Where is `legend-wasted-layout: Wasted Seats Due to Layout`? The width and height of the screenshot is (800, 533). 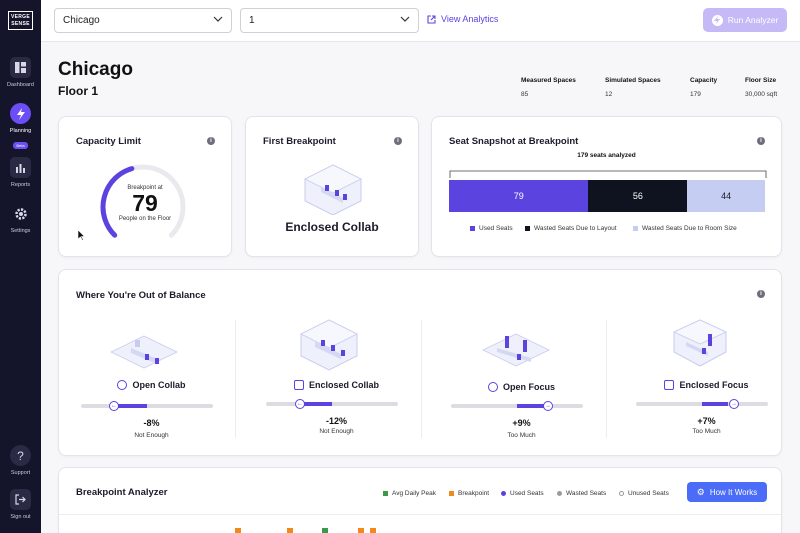
legend-wasted-layout: Wasted Seats Due to Layout is located at coordinates (571, 228).